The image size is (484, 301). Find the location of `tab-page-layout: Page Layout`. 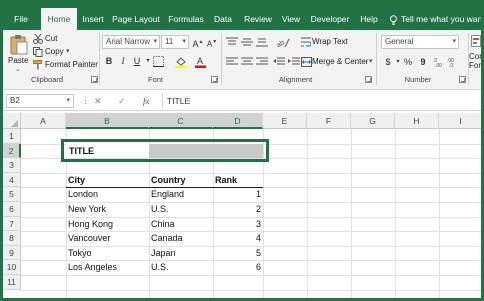

tab-page-layout: Page Layout is located at coordinates (136, 19).